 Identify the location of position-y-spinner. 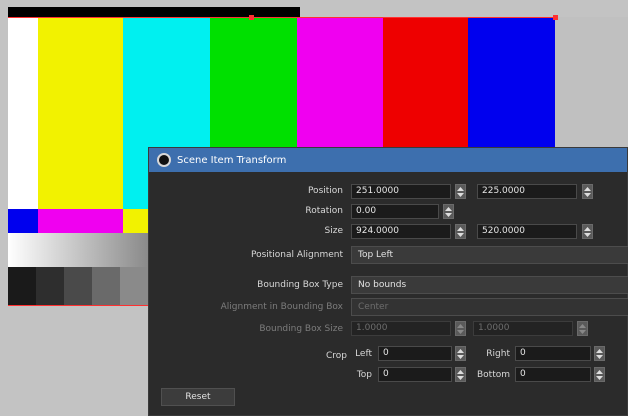
(587, 191).